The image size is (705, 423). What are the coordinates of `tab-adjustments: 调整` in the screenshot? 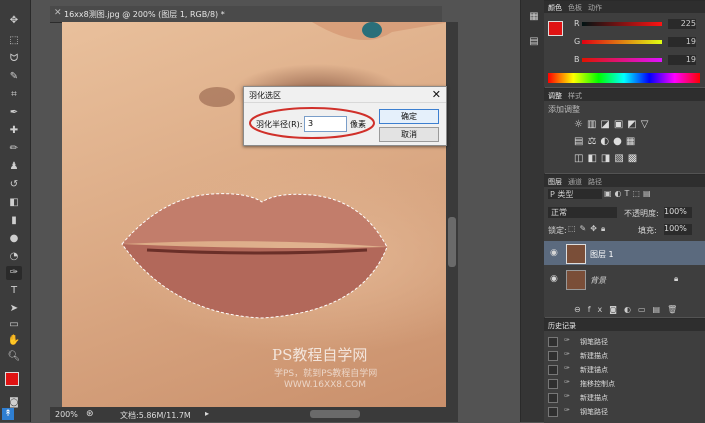 It's located at (555, 96).